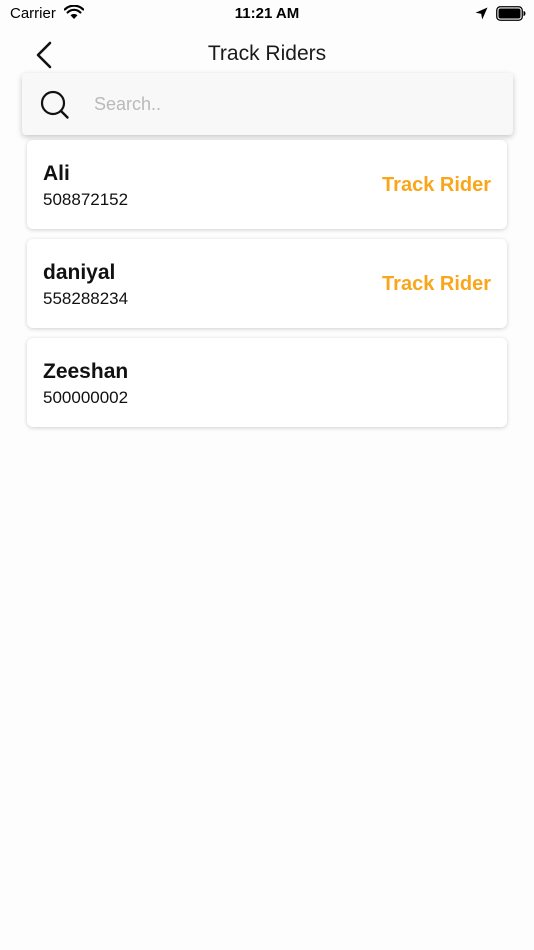  What do you see at coordinates (86, 199) in the screenshot?
I see `rider-phone: 508872152` at bounding box center [86, 199].